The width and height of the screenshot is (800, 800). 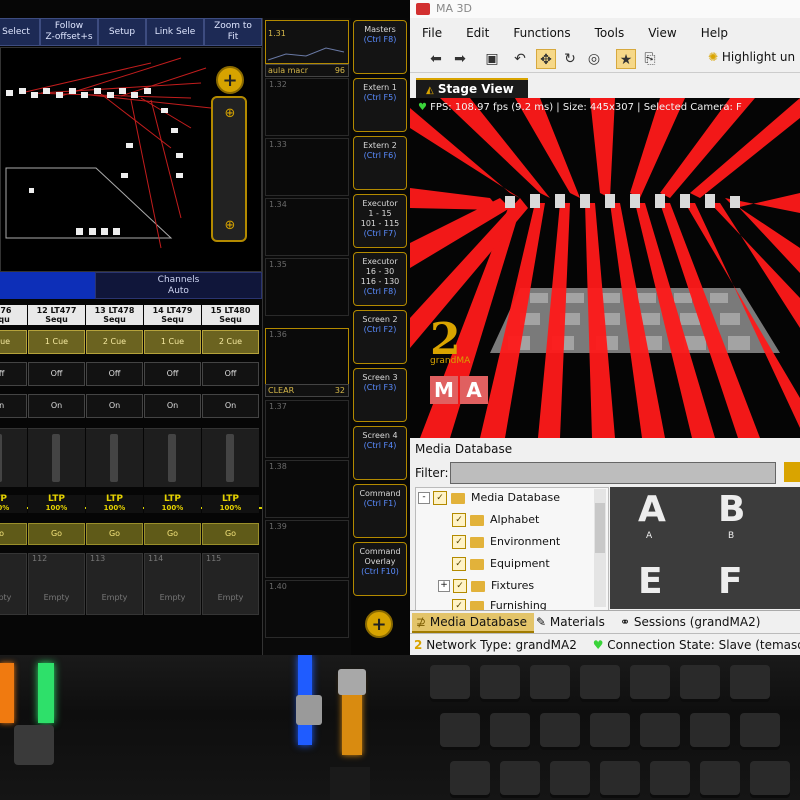 I want to click on macro-slot: 1.36, so click(x=307, y=357).